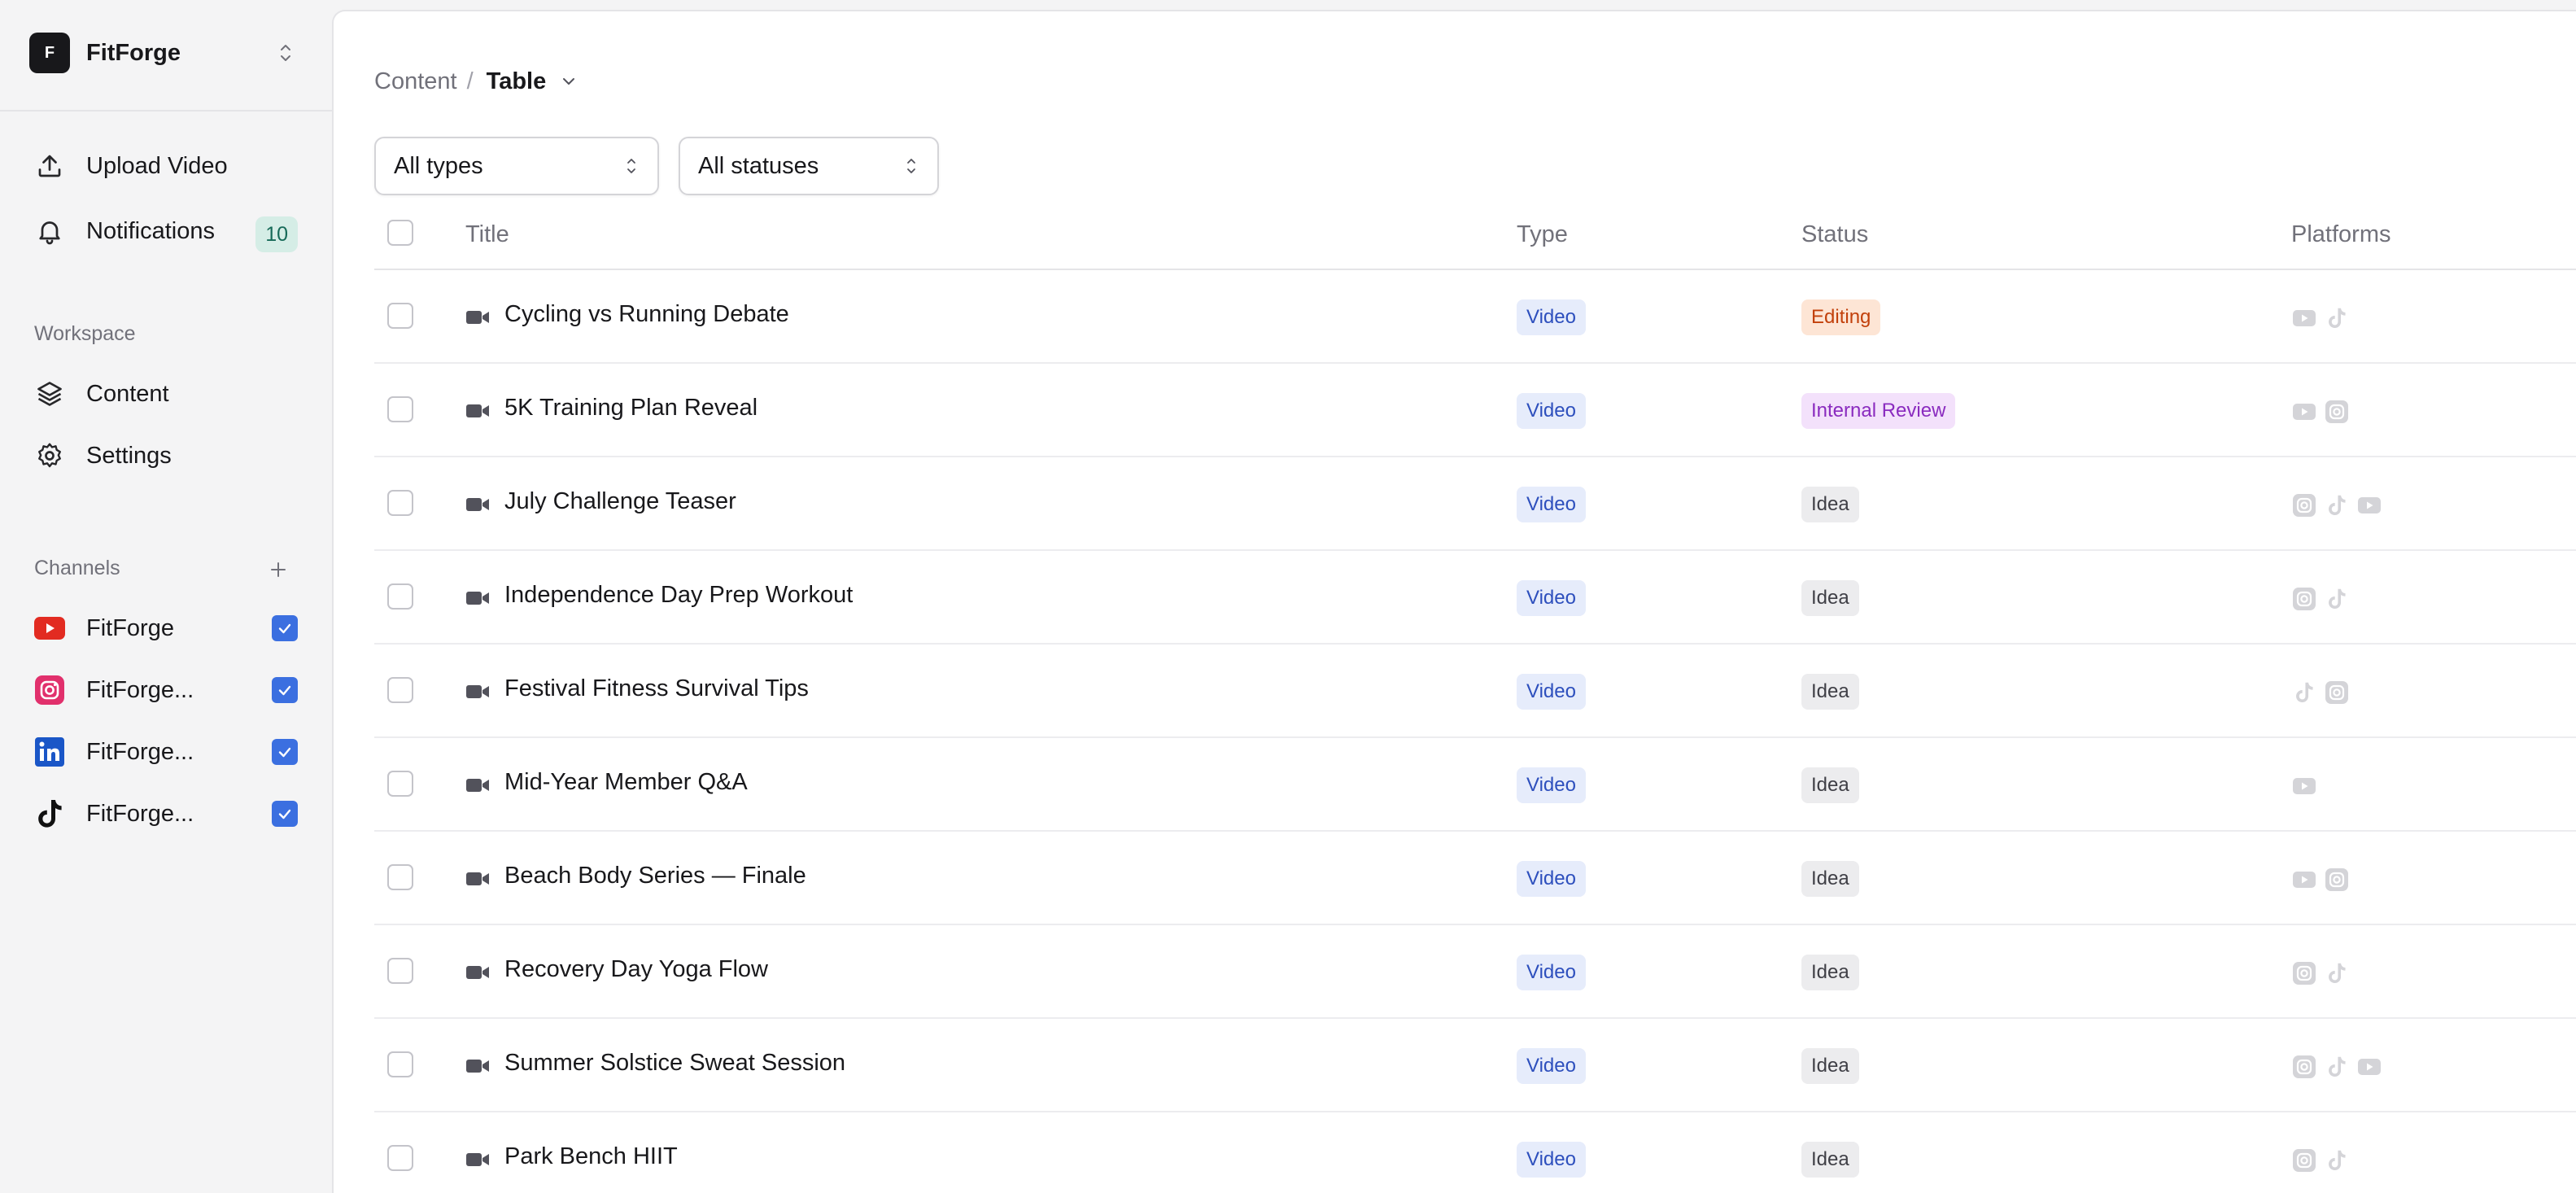  What do you see at coordinates (674, 1063) in the screenshot?
I see `row-title: Summer Solstice Sweat Session` at bounding box center [674, 1063].